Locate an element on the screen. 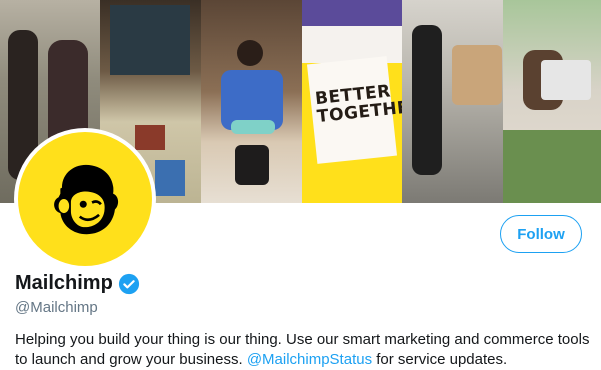 The height and width of the screenshot is (370, 601). banner-photo-haircut is located at coordinates (251, 101).